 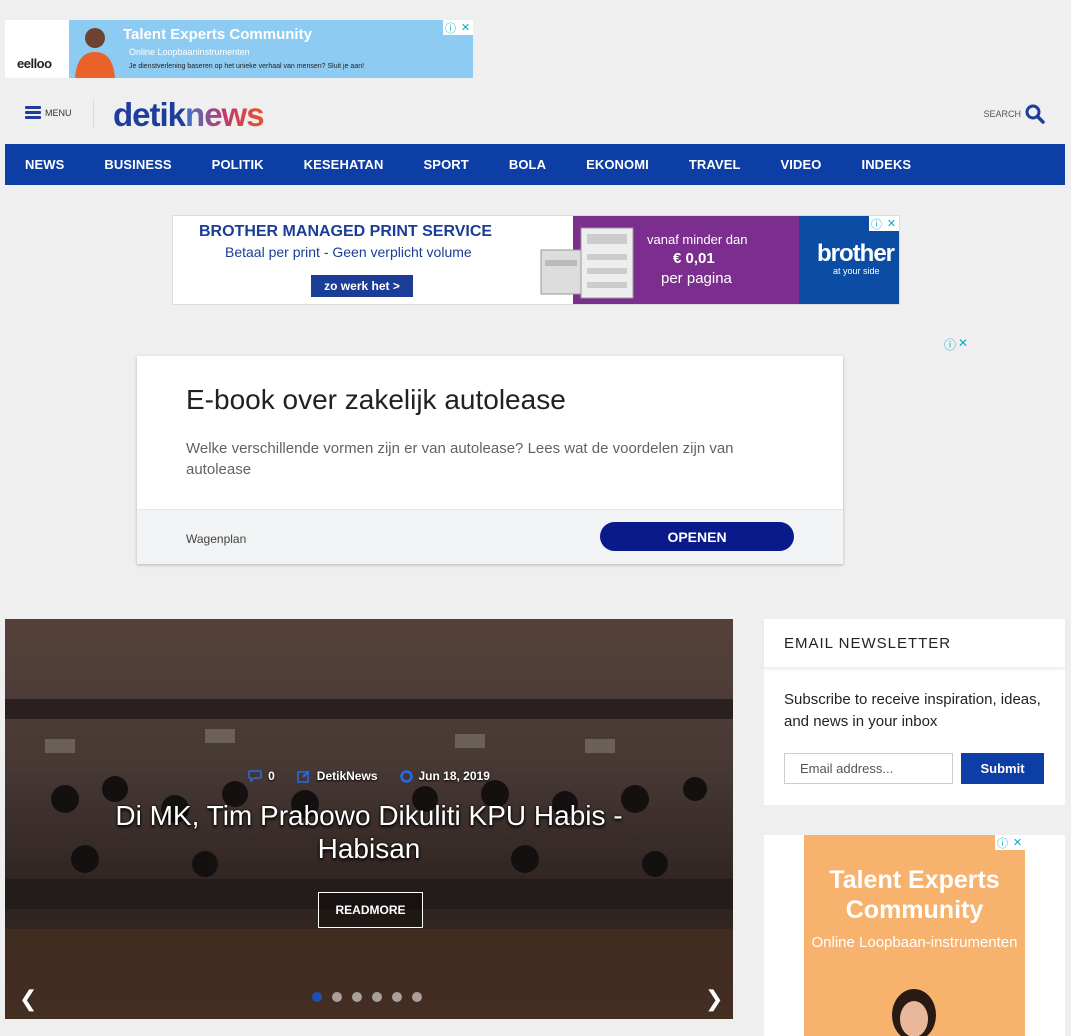 What do you see at coordinates (217, 34) in the screenshot?
I see `ad-headline: Talent Experts Community` at bounding box center [217, 34].